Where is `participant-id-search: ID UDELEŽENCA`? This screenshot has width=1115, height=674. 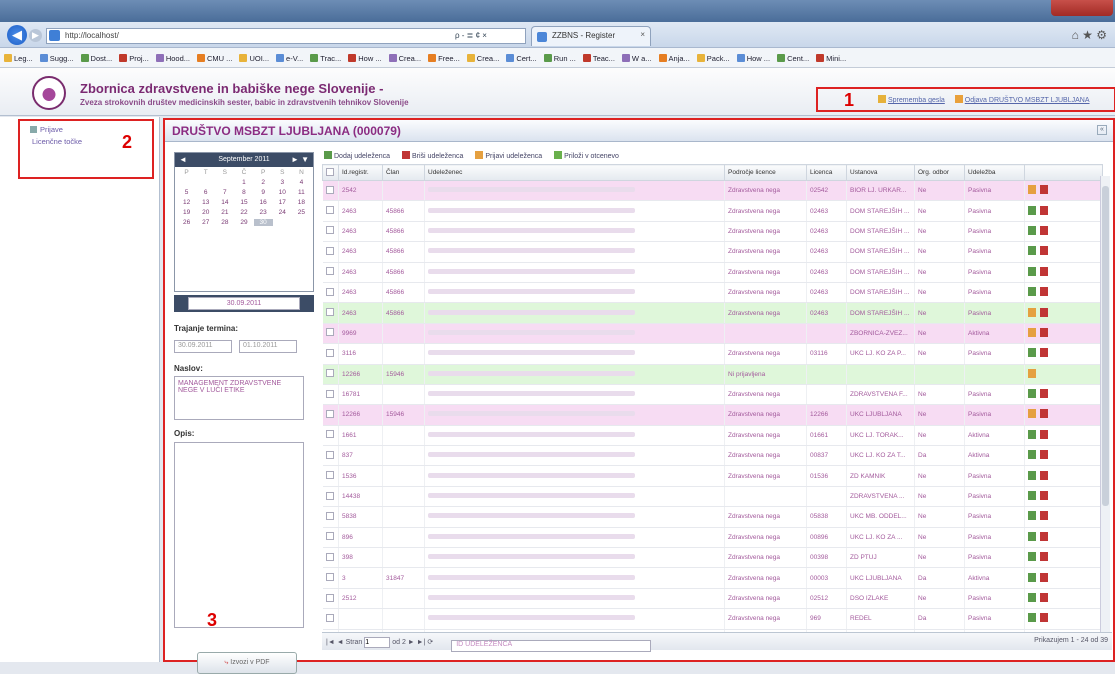
participant-id-search: ID UDELEŽENCA is located at coordinates (551, 646).